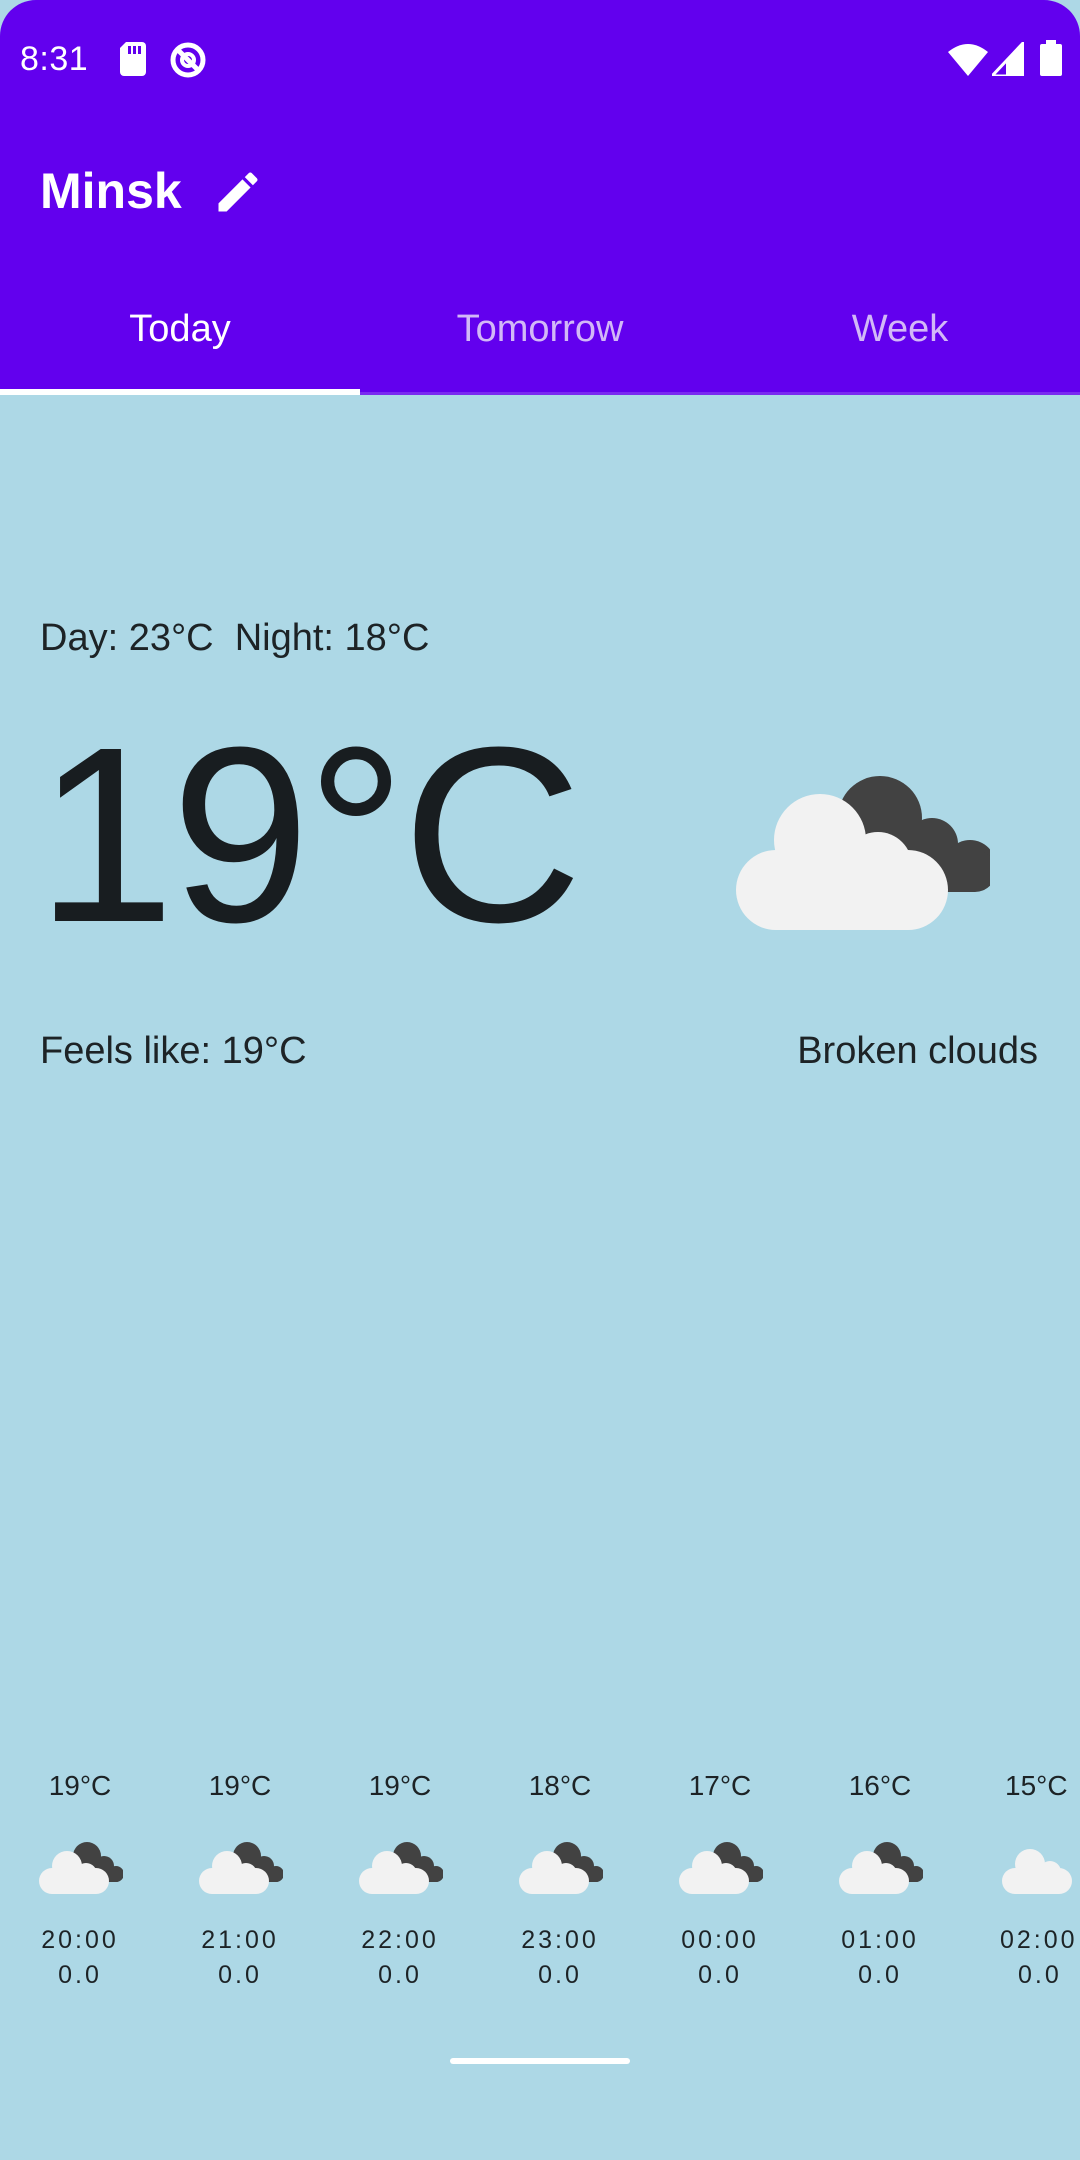 The image size is (1080, 2160). What do you see at coordinates (180, 392) in the screenshot?
I see `tab-indicator` at bounding box center [180, 392].